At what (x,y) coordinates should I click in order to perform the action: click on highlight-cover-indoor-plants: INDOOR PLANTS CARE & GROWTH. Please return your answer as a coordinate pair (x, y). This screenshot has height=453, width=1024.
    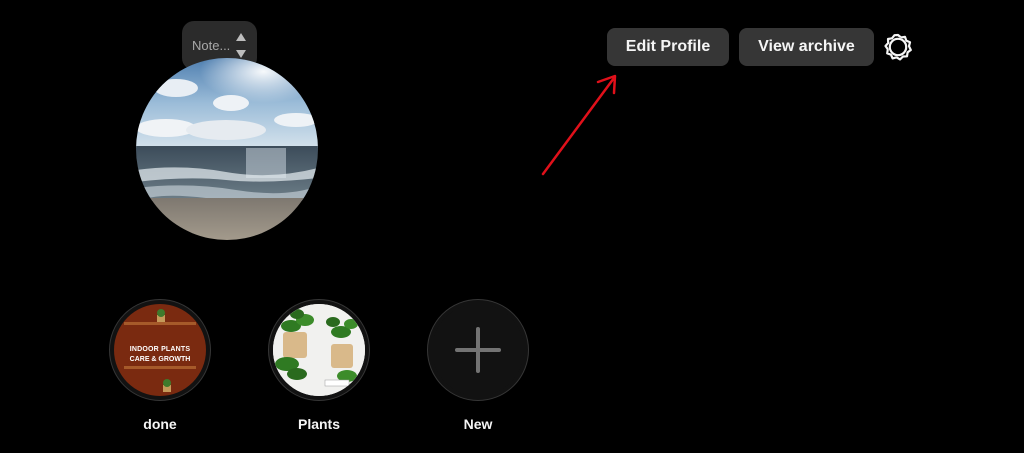
    Looking at the image, I should click on (160, 350).